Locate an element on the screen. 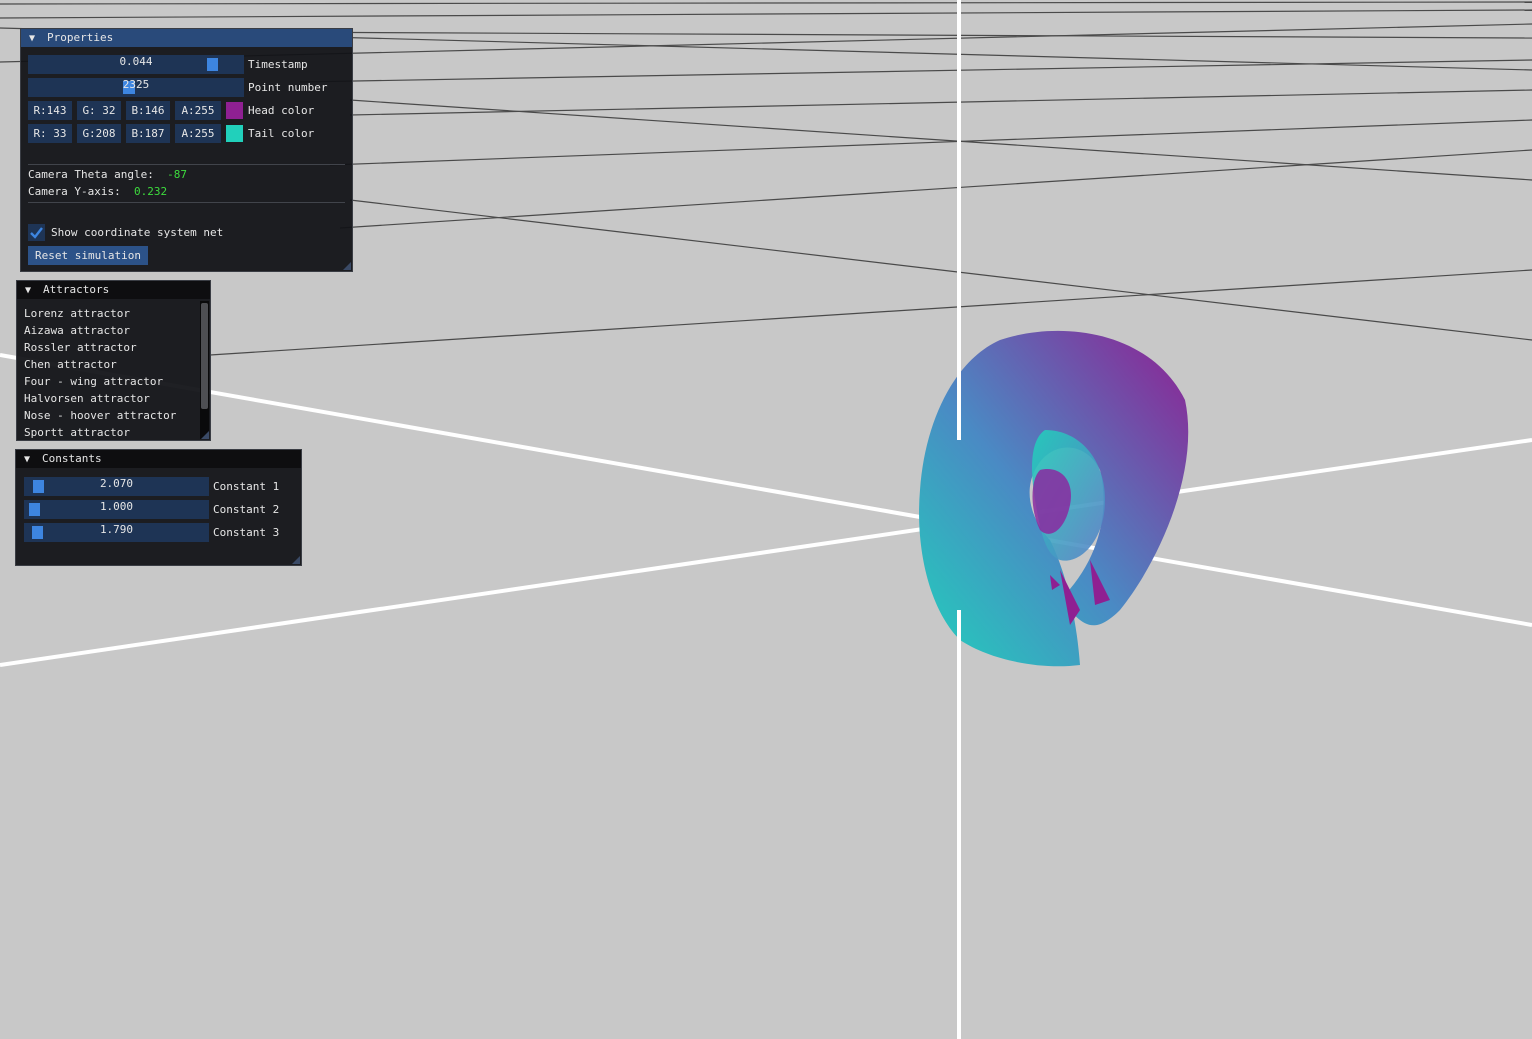  attractor-item-four-wing: Four - wing attractor is located at coordinates (93, 381).